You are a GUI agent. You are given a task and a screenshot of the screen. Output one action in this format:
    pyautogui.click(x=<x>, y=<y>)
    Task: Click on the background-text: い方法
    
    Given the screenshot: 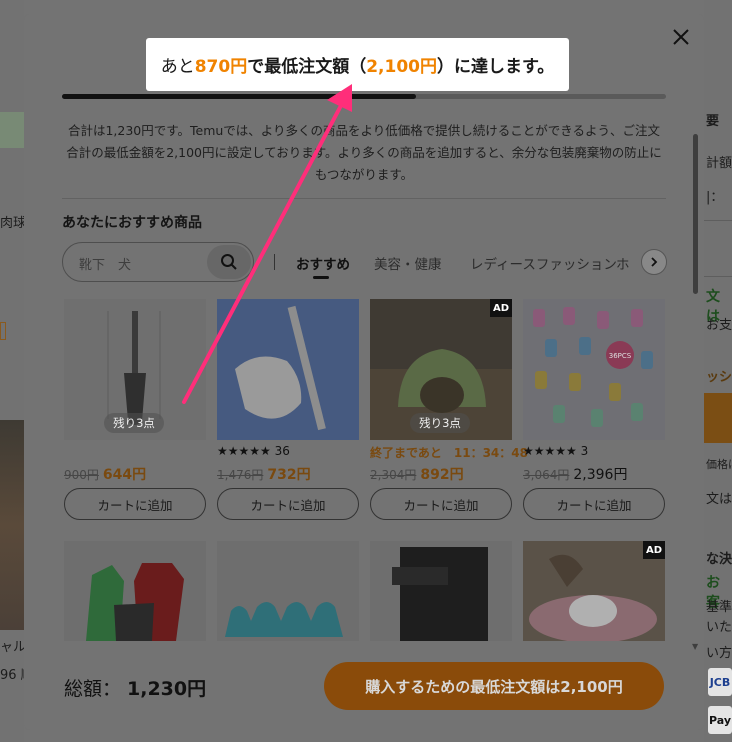 What is the action you would take?
    pyautogui.click(x=719, y=653)
    